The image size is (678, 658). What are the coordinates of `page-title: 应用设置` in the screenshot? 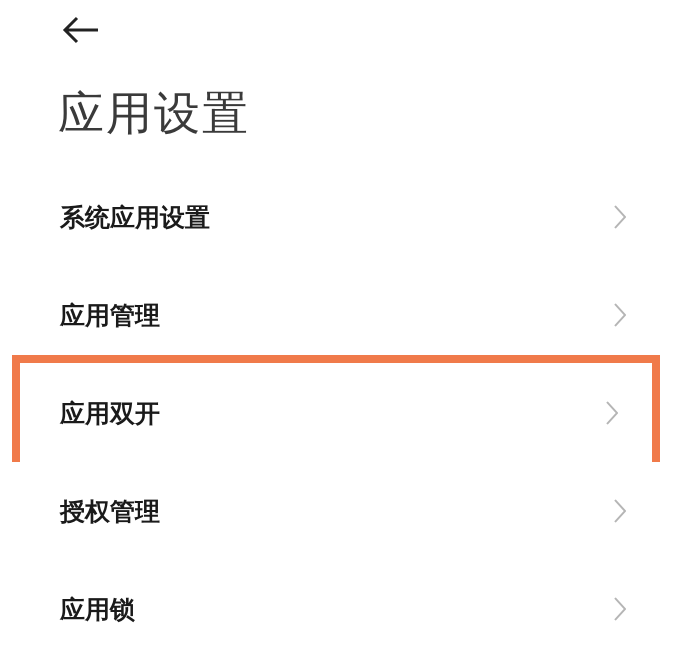 It's located at (154, 113).